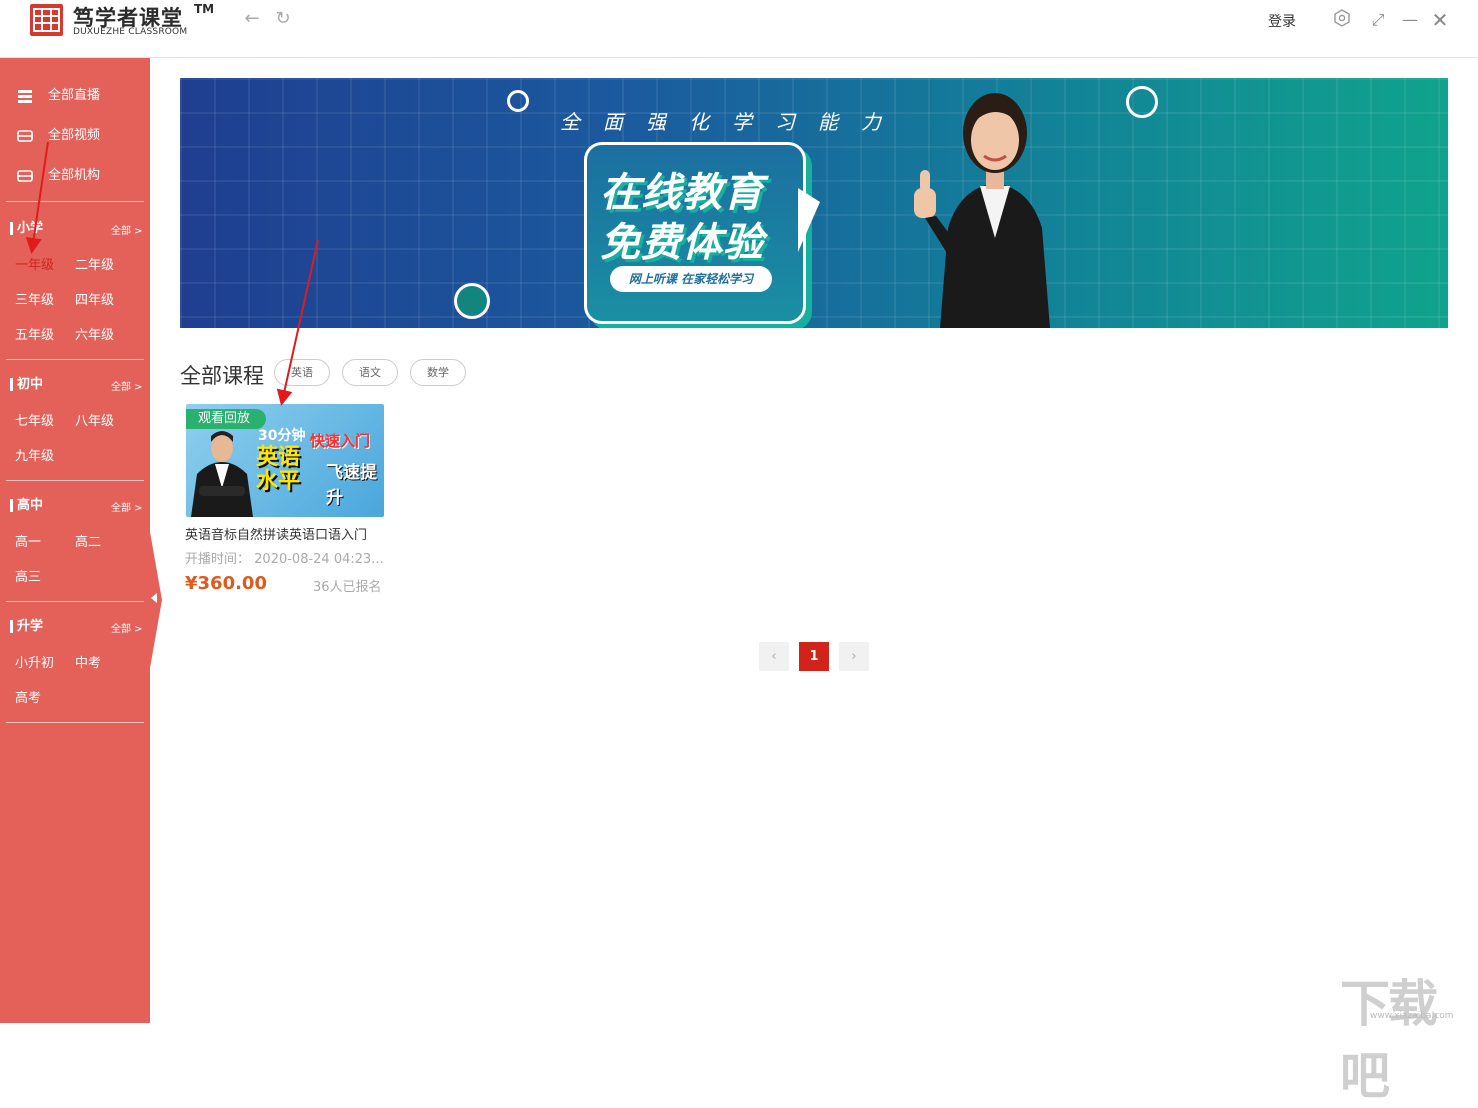 The image size is (1478, 1108). Describe the element at coordinates (809, 220) in the screenshot. I see `banner-bubble-tail` at that location.